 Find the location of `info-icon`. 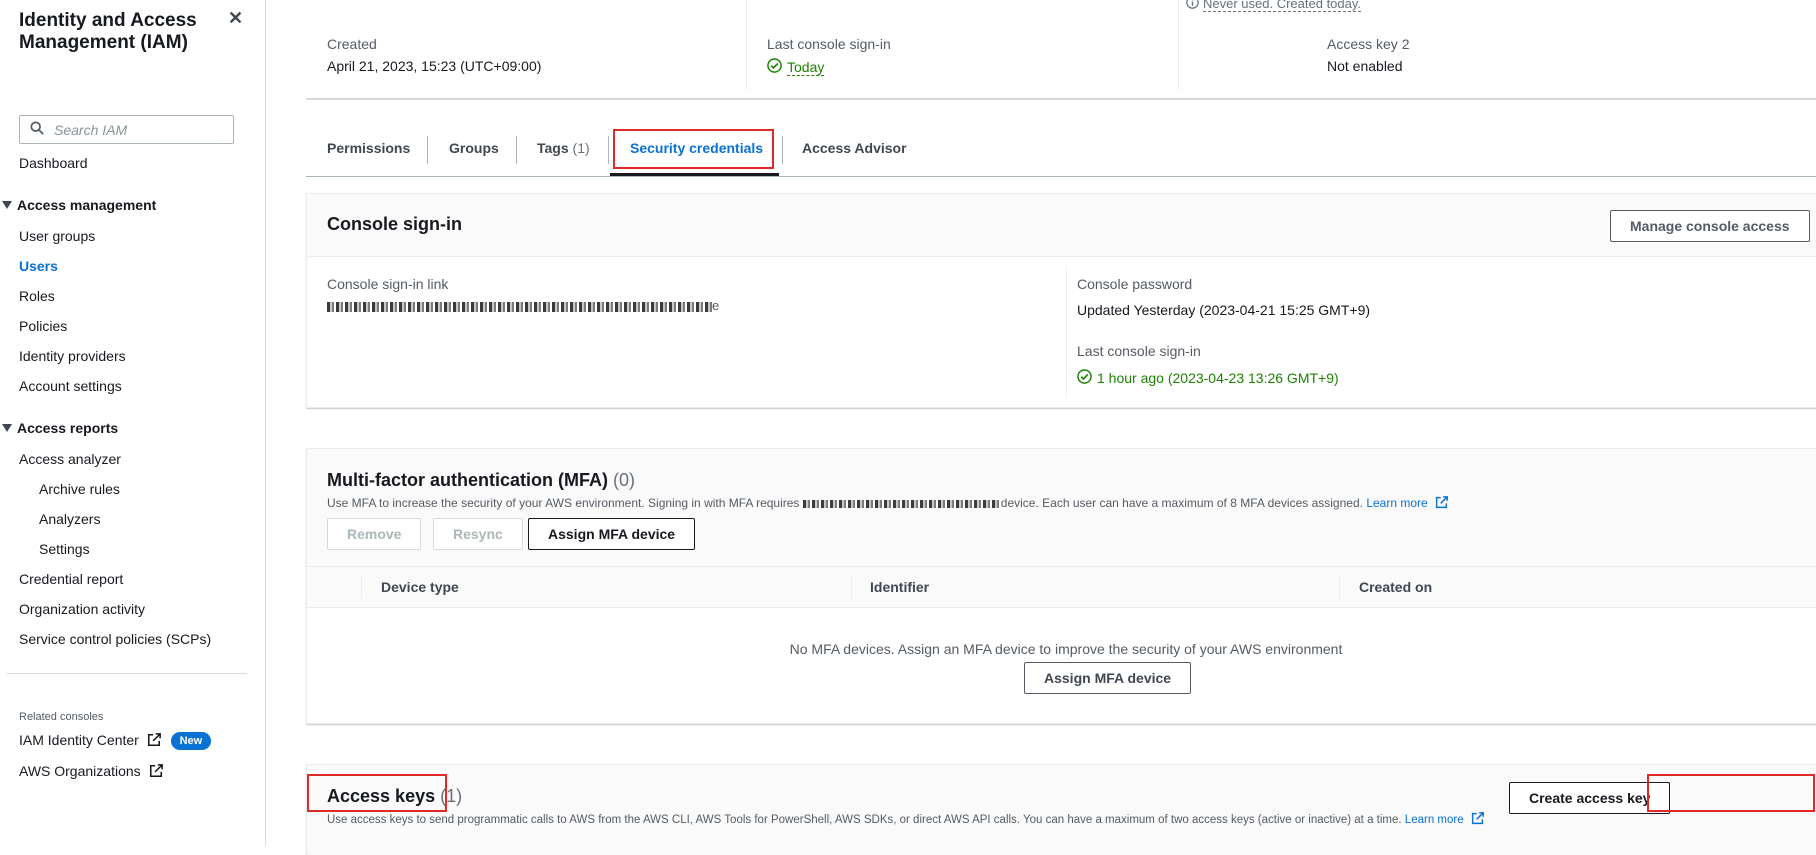

info-icon is located at coordinates (1192, 6).